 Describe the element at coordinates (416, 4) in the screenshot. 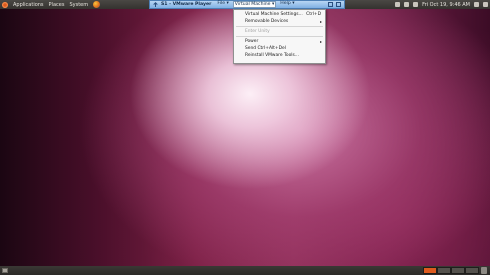

I see `mail-icon` at that location.